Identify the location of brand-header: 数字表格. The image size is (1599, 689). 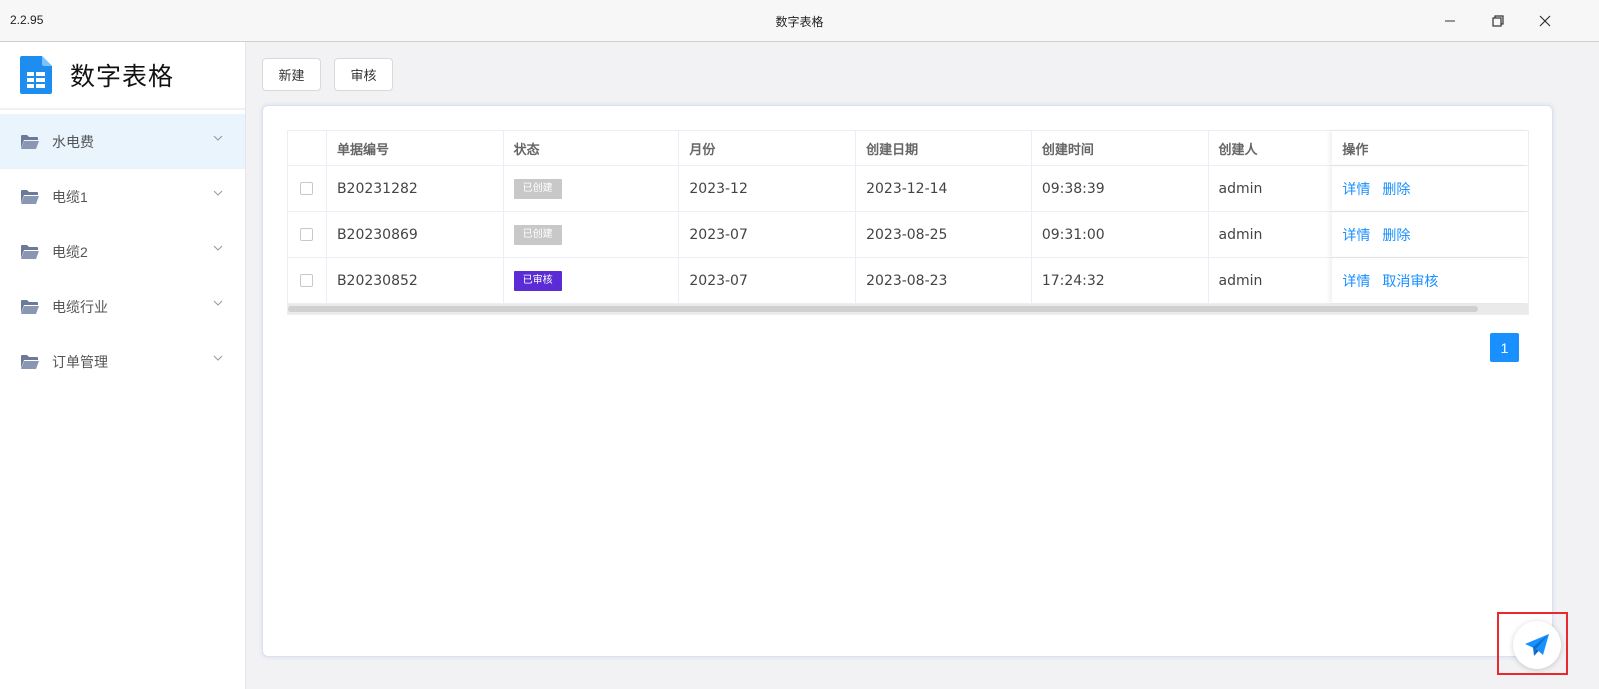
(122, 76).